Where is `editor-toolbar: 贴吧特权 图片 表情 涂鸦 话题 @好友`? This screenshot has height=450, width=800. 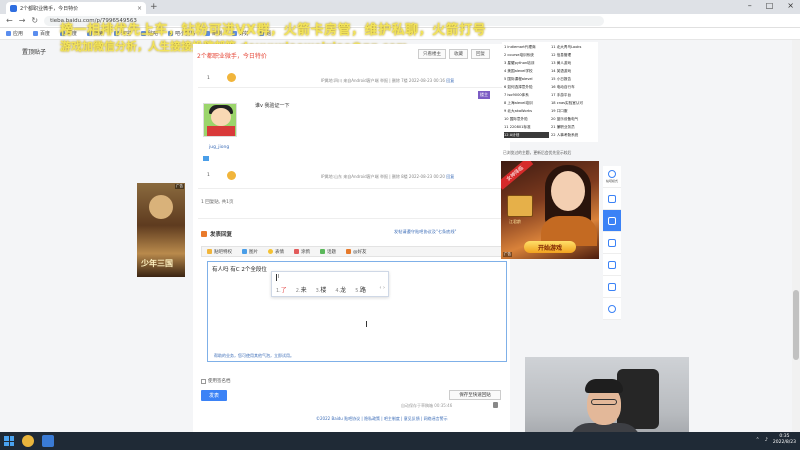 editor-toolbar: 贴吧特权 图片 表情 涂鸦 话题 @好友 is located at coordinates (354, 251).